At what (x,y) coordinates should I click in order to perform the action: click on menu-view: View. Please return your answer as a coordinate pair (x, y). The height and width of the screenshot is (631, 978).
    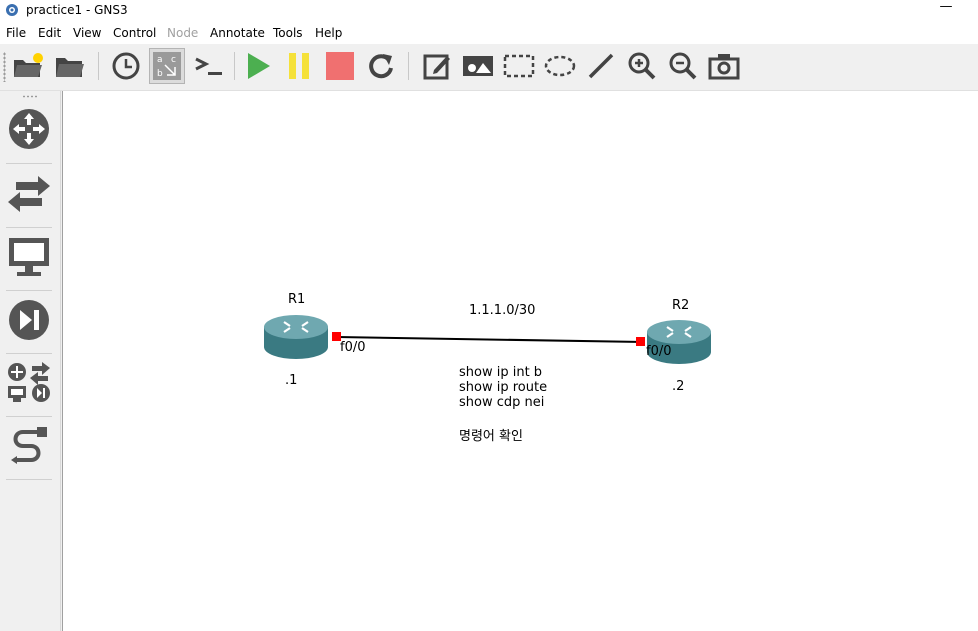
    Looking at the image, I should click on (87, 33).